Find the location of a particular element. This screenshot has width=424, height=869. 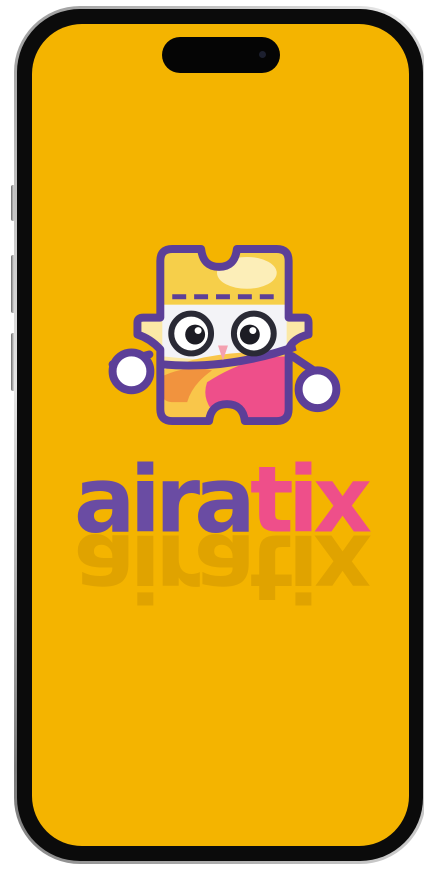

ticket-mascot-icon is located at coordinates (224, 335).